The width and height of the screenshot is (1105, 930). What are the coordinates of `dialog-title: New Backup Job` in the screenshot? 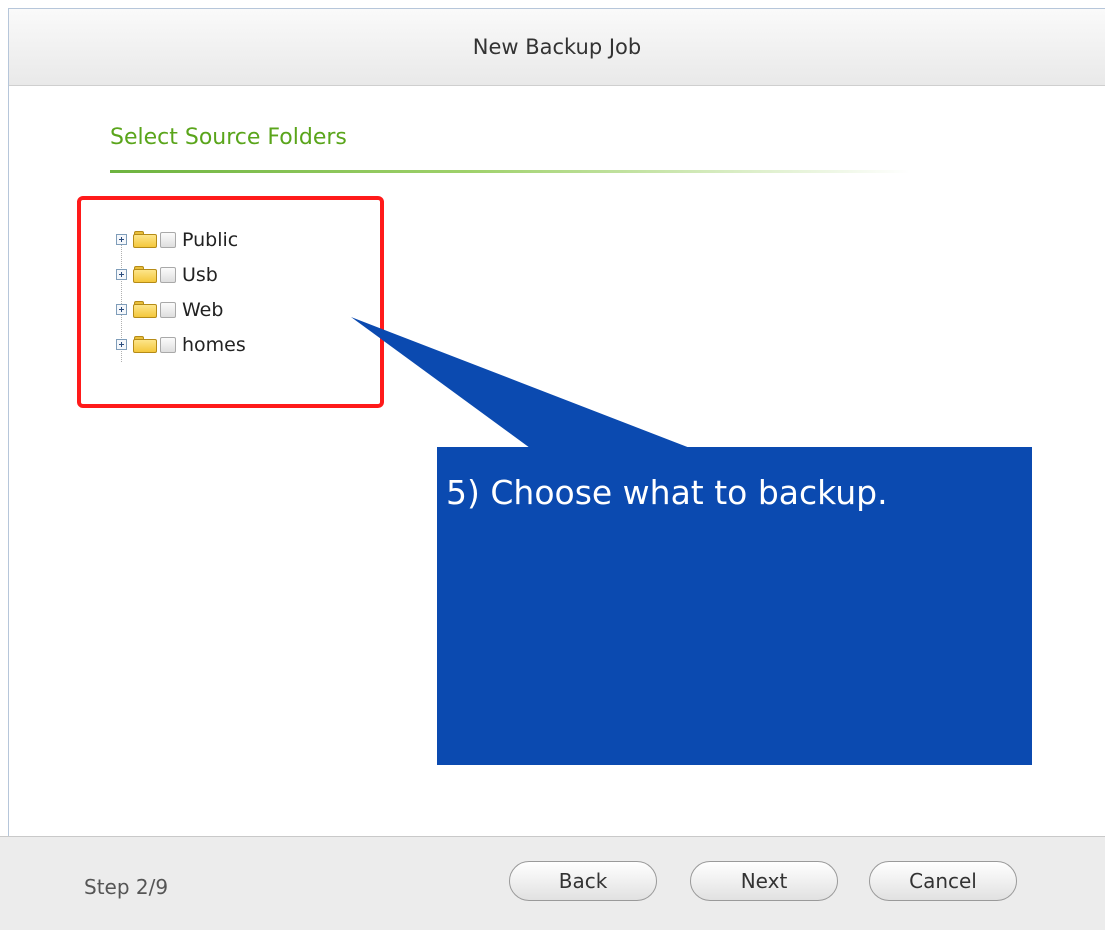 It's located at (557, 47).